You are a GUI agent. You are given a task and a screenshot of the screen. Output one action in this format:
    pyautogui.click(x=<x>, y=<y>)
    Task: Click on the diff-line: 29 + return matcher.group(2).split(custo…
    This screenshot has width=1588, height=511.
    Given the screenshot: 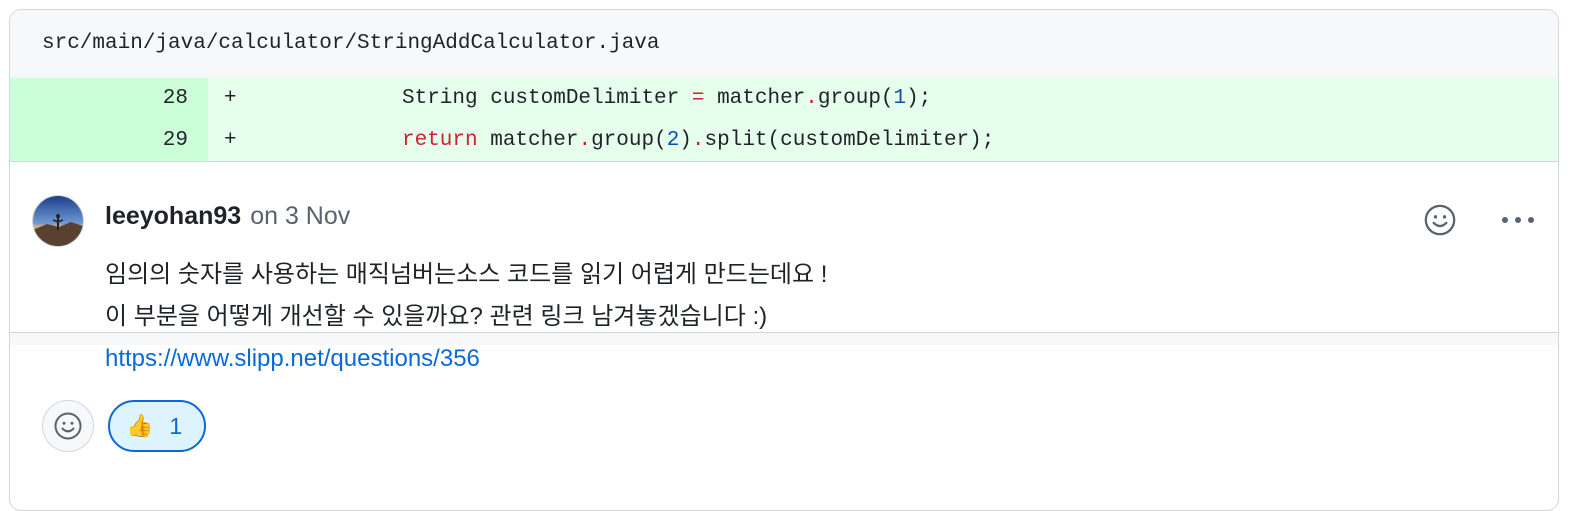 What is the action you would take?
    pyautogui.click(x=784, y=140)
    